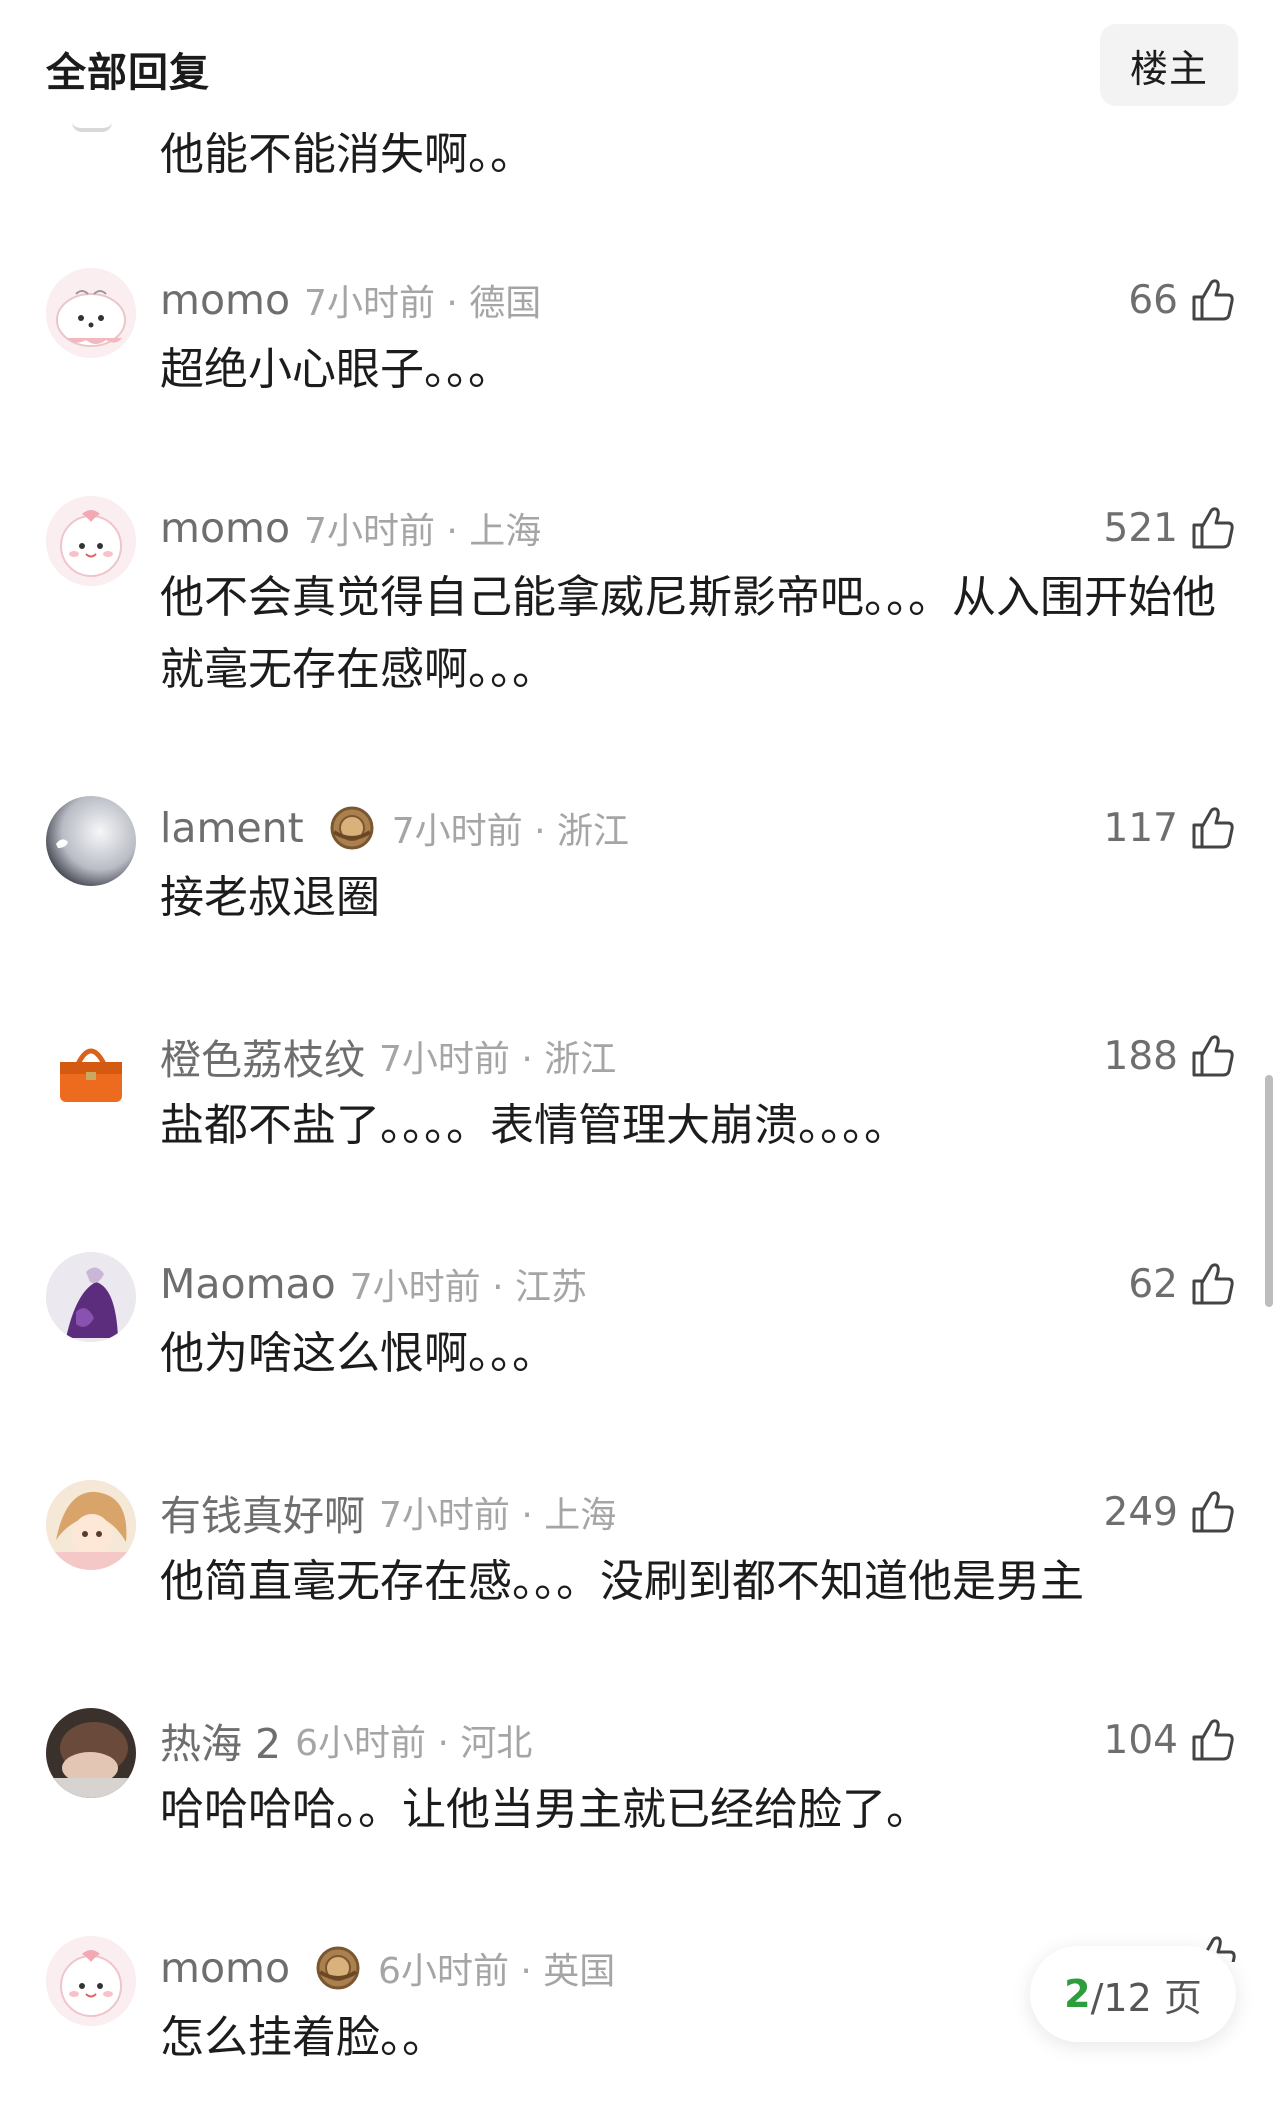  I want to click on op-only-button: 楼主, so click(1169, 65).